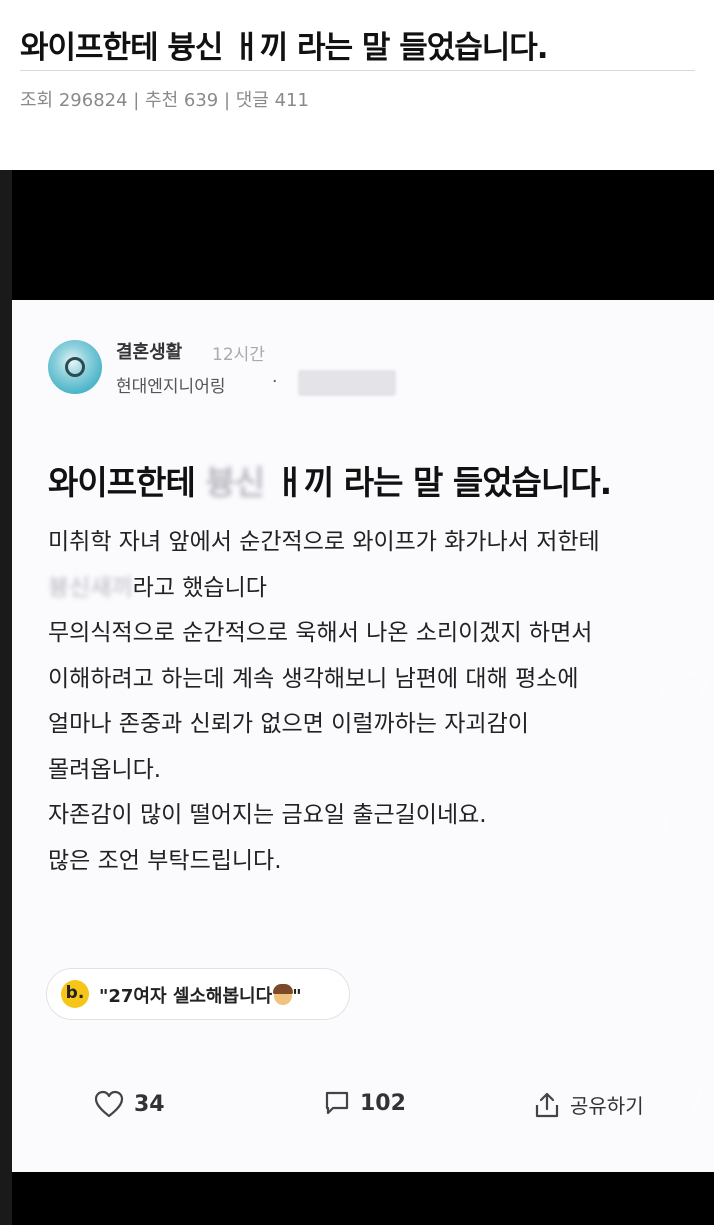 The height and width of the screenshot is (1225, 714). I want to click on article-title: 와이프한테 븅신 ㅐ끼 라는 말 들었습니다., so click(330, 480).